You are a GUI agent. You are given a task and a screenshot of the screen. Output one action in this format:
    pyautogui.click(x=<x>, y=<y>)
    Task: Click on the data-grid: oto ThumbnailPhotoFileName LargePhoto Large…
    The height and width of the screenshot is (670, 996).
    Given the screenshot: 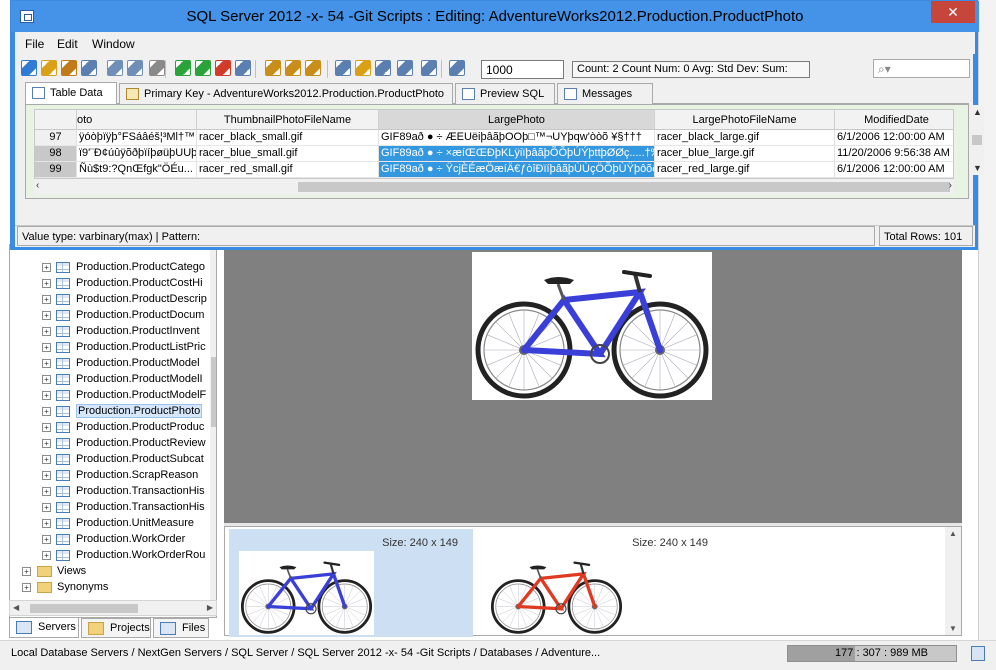 What is the action you would take?
    pyautogui.click(x=494, y=144)
    